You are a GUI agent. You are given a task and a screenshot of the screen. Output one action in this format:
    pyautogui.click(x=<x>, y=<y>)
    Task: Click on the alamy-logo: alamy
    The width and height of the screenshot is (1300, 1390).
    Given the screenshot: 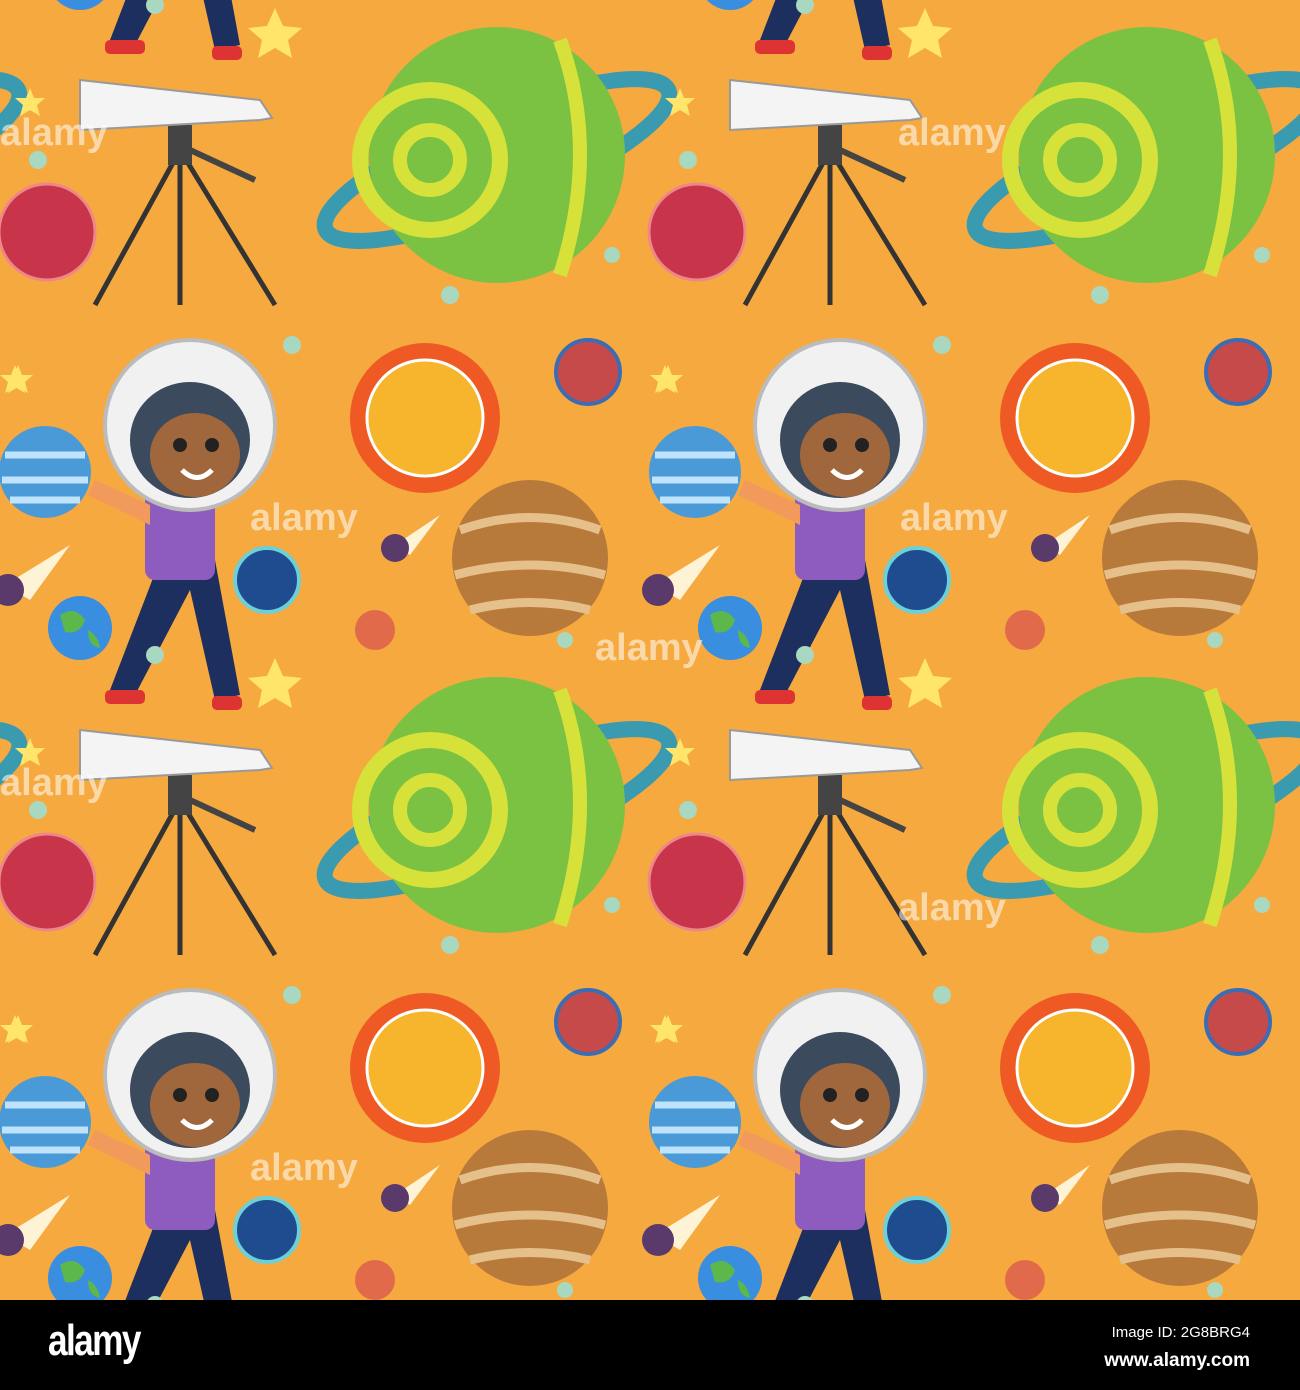 What is the action you would take?
    pyautogui.click(x=94, y=1340)
    